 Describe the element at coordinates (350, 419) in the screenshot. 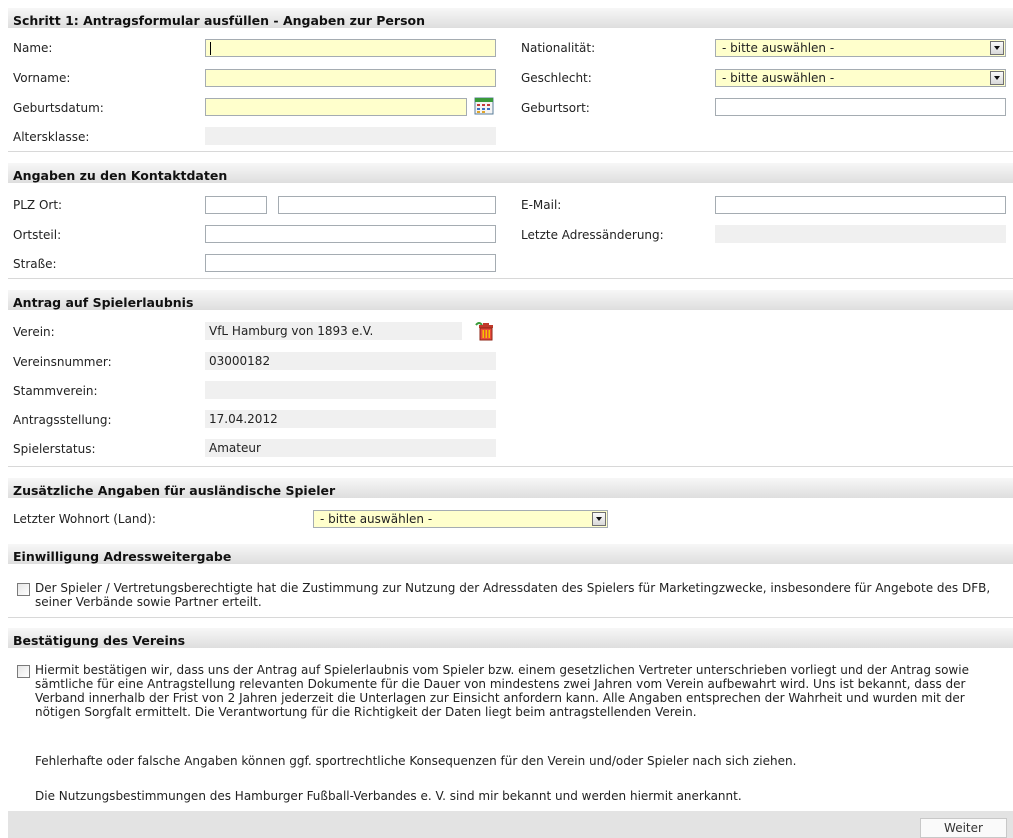

I see `antragsstellung-value: 17.04.2012` at that location.